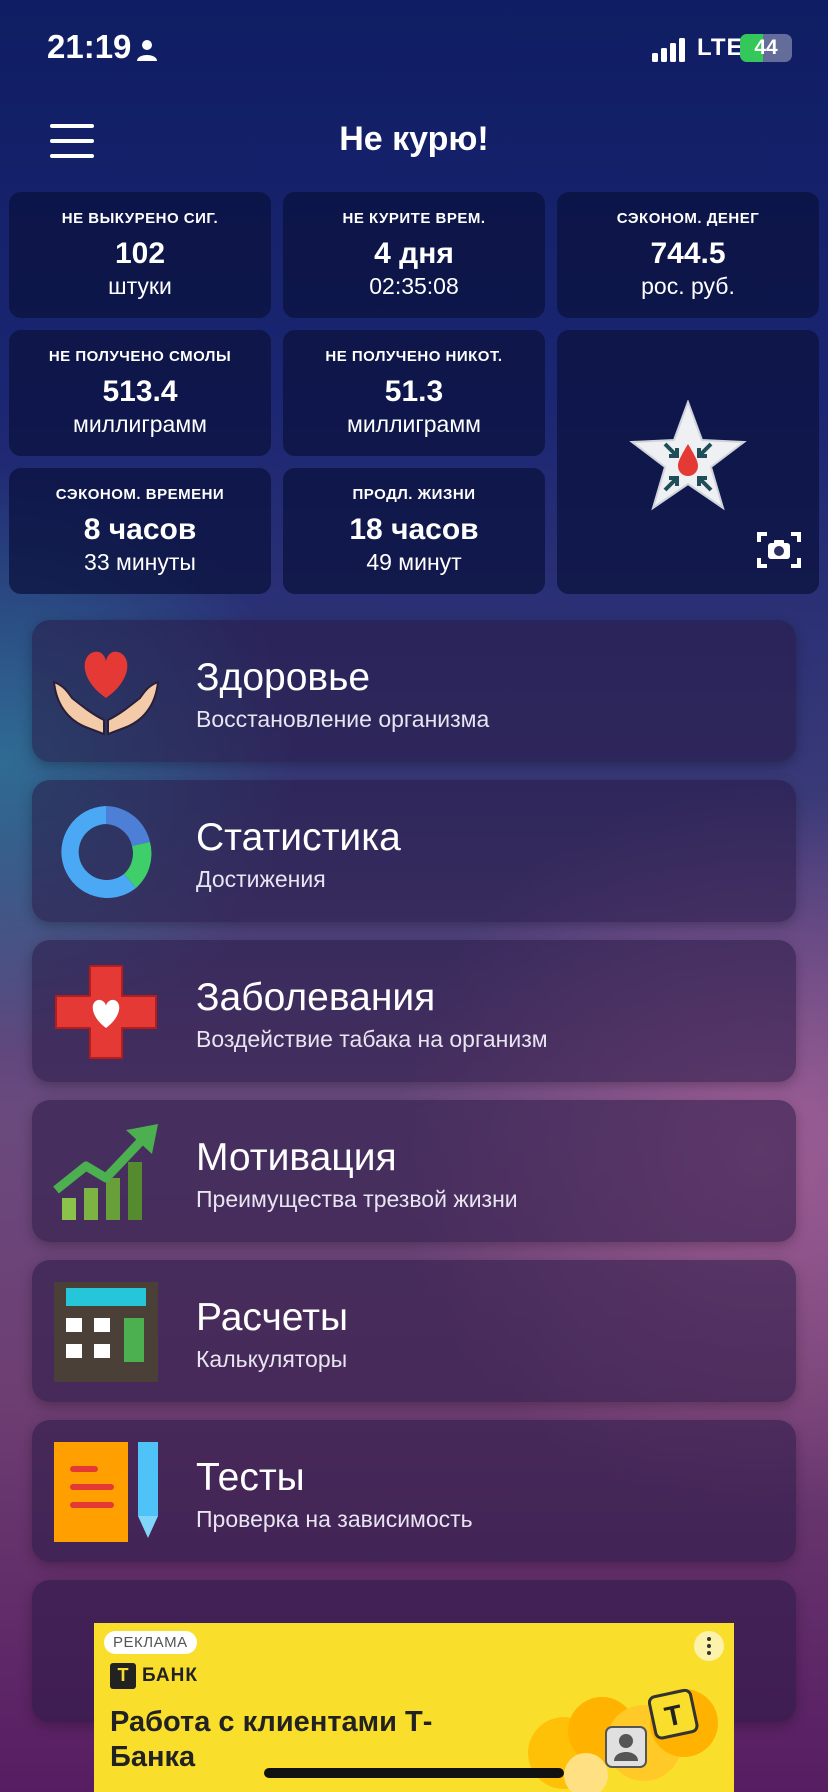 Image resolution: width=828 pixels, height=1792 pixels. I want to click on bank-logo-icon: Т, so click(123, 1676).